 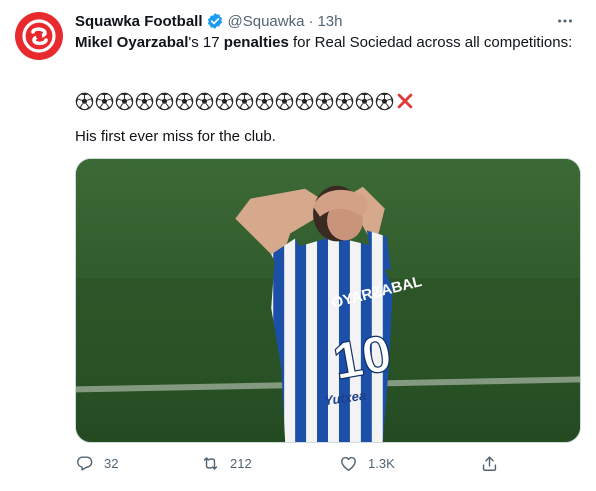 I want to click on penalty-emoji-row, so click(x=244, y=101).